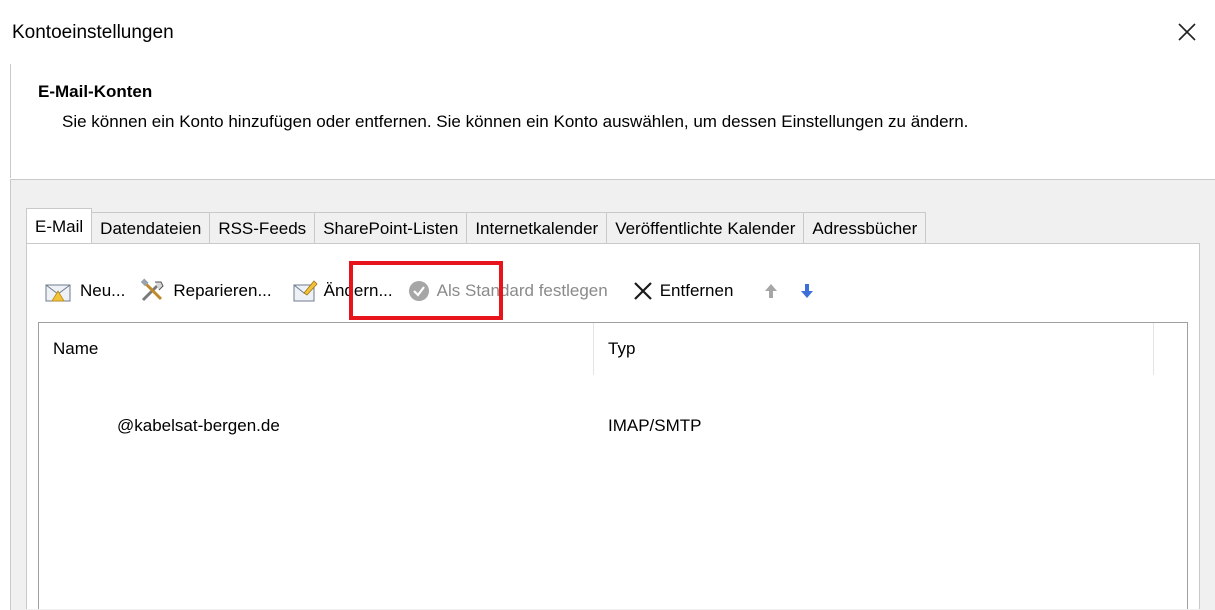 Image resolution: width=1215 pixels, height=610 pixels. Describe the element at coordinates (865, 228) in the screenshot. I see `tab-address-books: Adressbücher` at that location.